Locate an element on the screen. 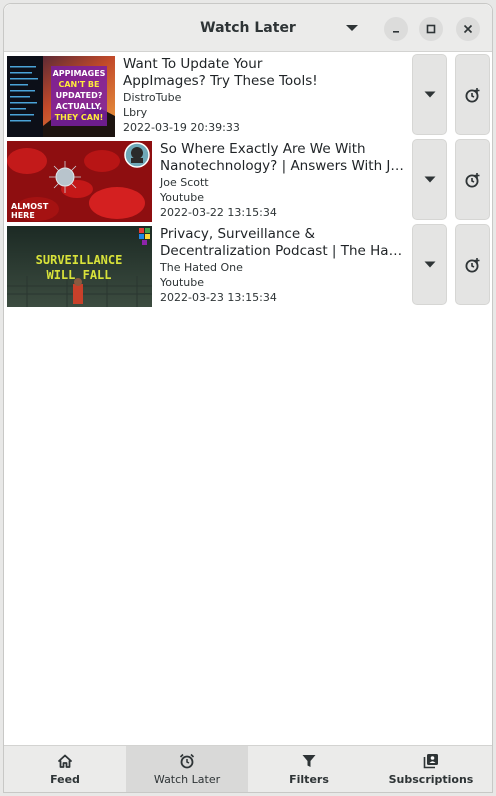 The height and width of the screenshot is (796, 496). subscriptions-icon is located at coordinates (430, 761).